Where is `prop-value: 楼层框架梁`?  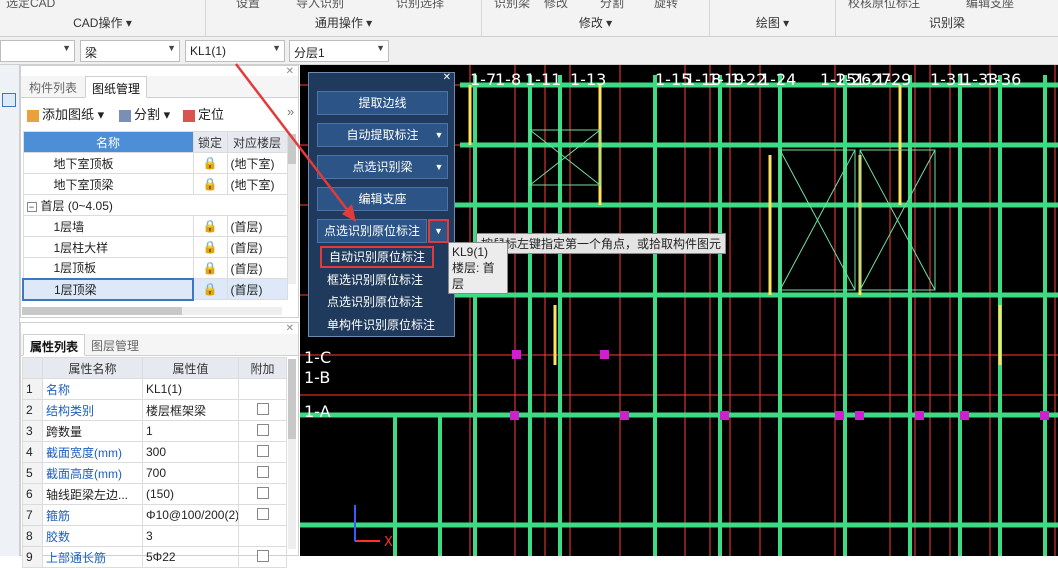
prop-value: 楼层框架梁 is located at coordinates (190, 410).